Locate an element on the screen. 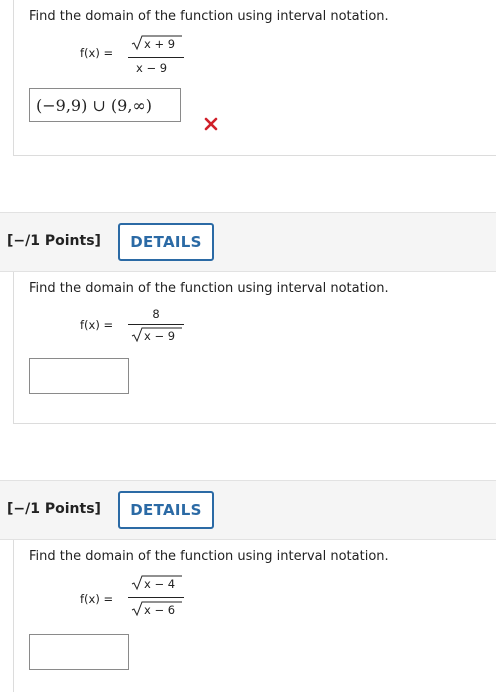 The height and width of the screenshot is (692, 496). x-icon is located at coordinates (211, 124).